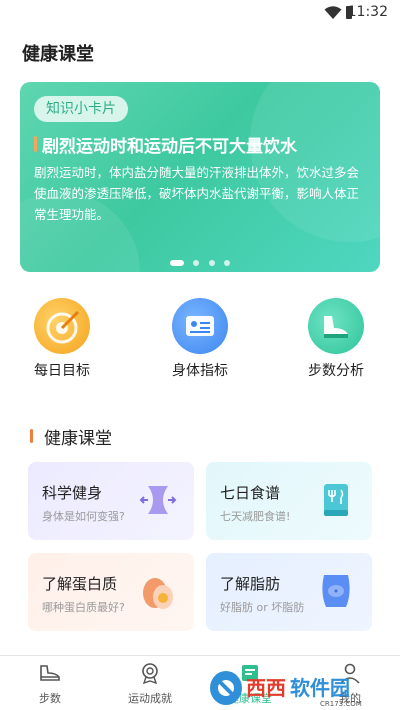  I want to click on target-icon, so click(62, 326).